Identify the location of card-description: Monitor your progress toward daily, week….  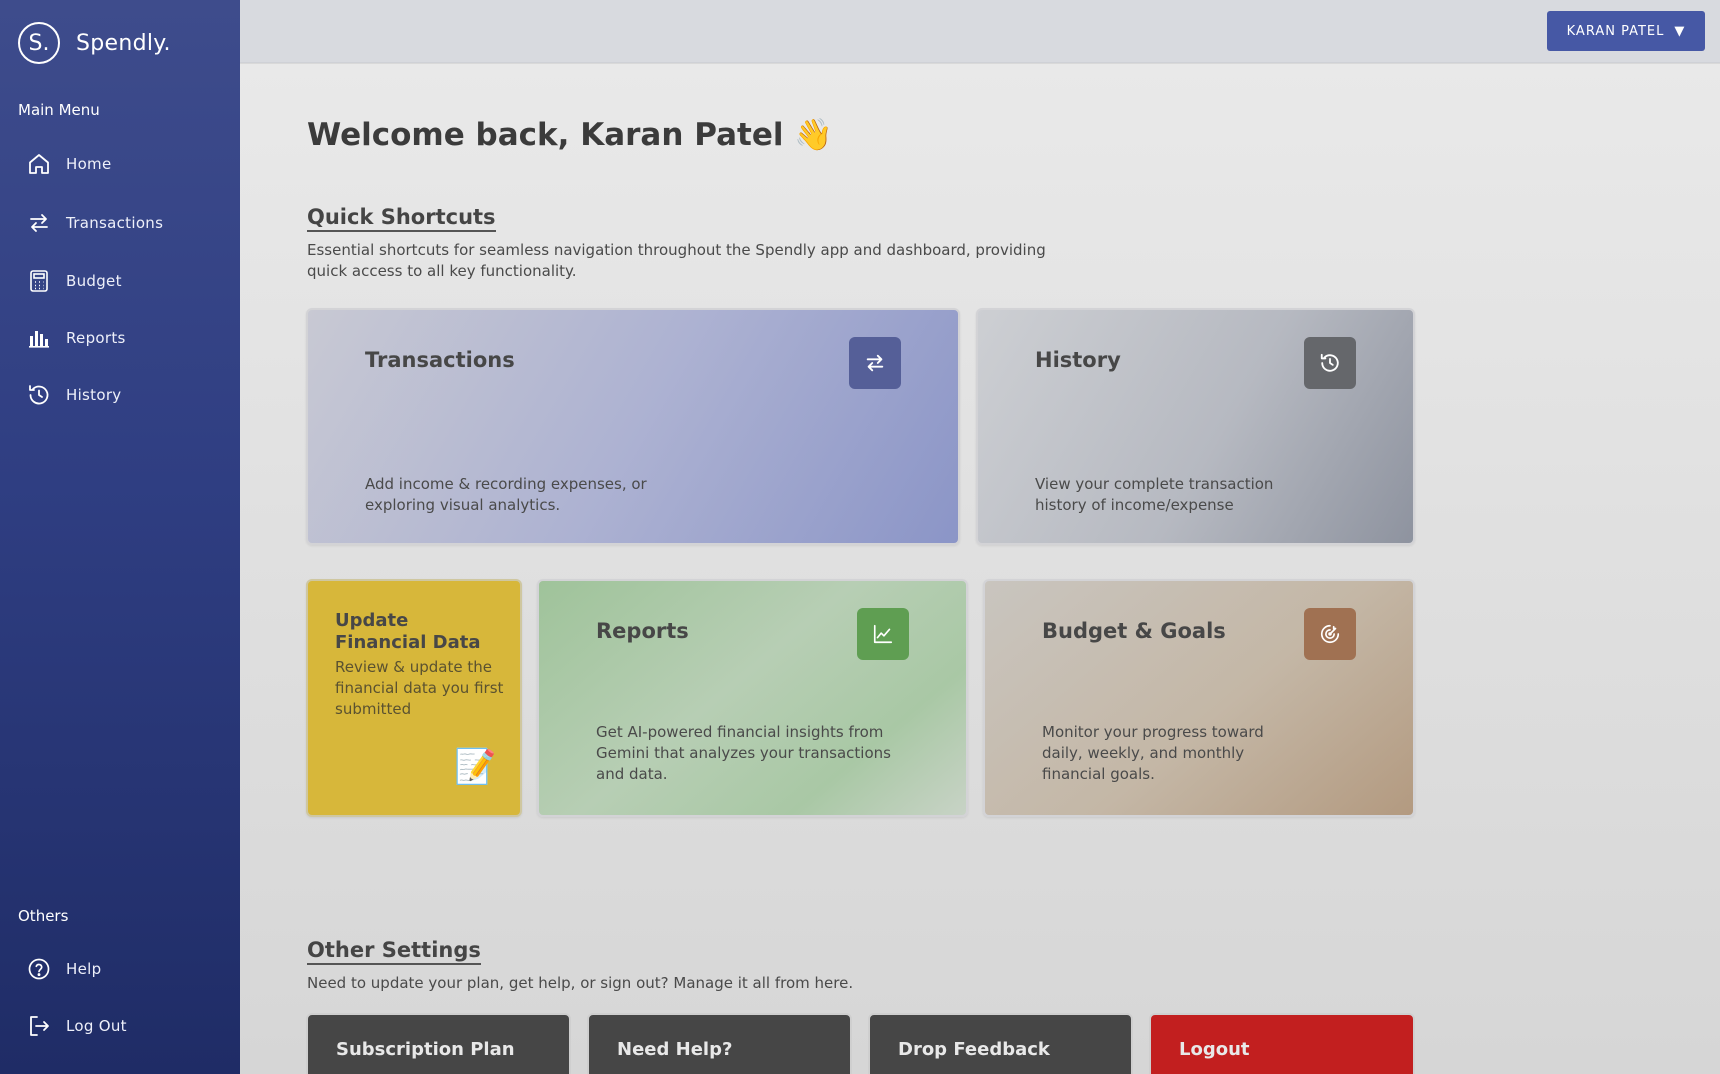
(1153, 753).